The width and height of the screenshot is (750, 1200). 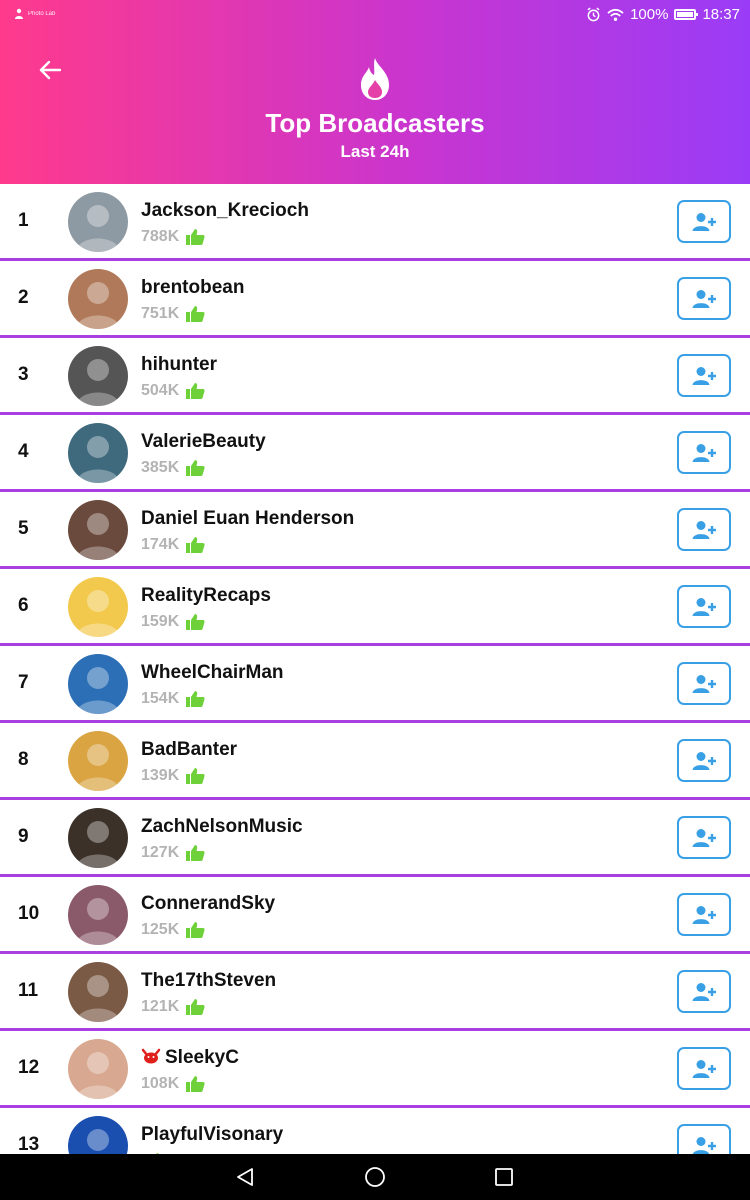 I want to click on like-stats: 504K, so click(x=173, y=391).